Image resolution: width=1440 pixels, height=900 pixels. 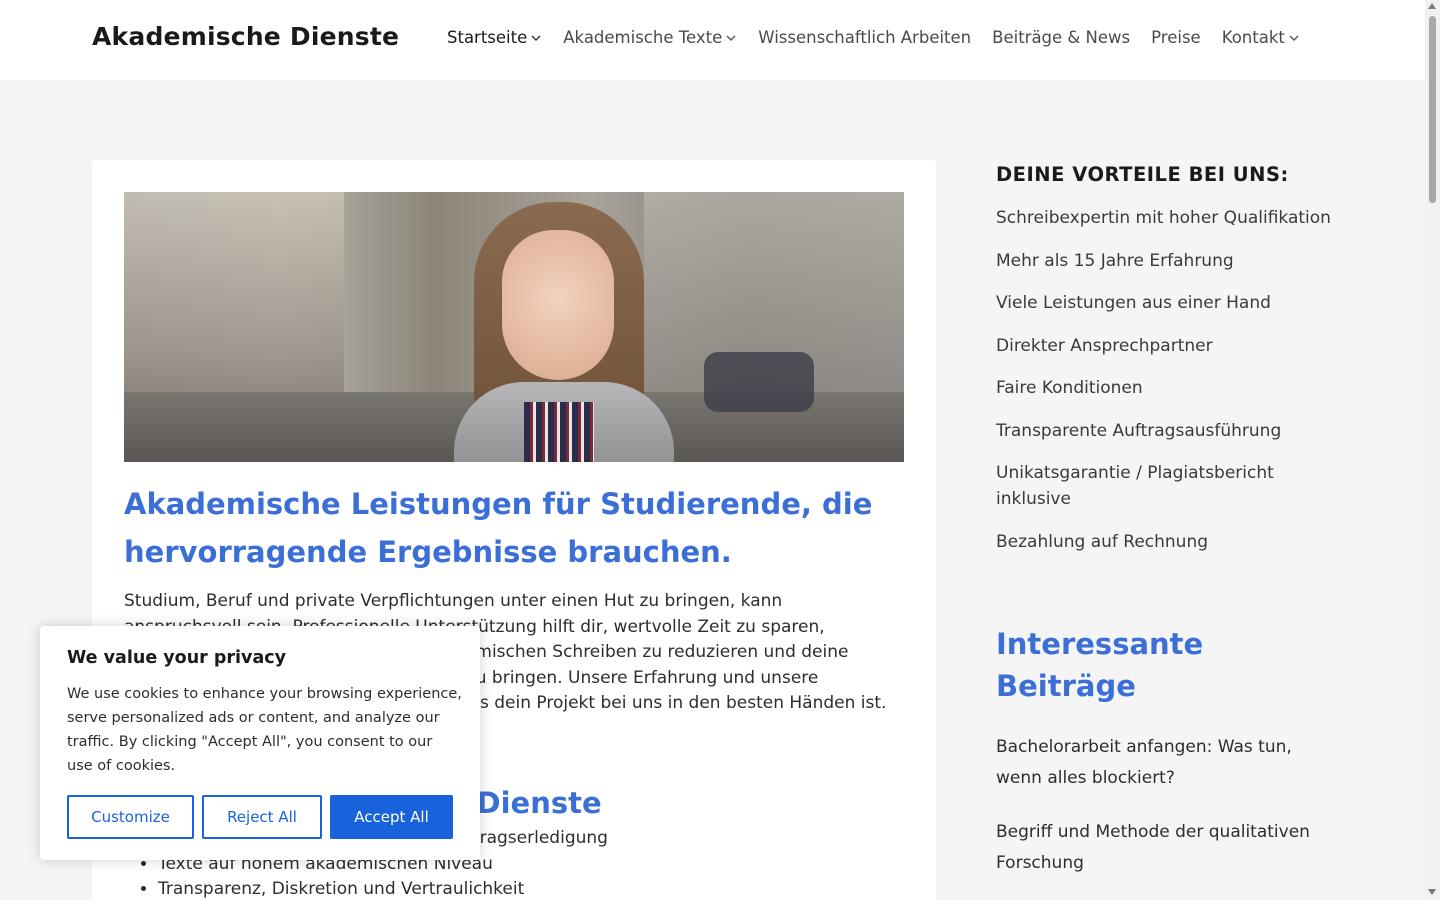 I want to click on nav-item-label: Preise, so click(x=1176, y=37).